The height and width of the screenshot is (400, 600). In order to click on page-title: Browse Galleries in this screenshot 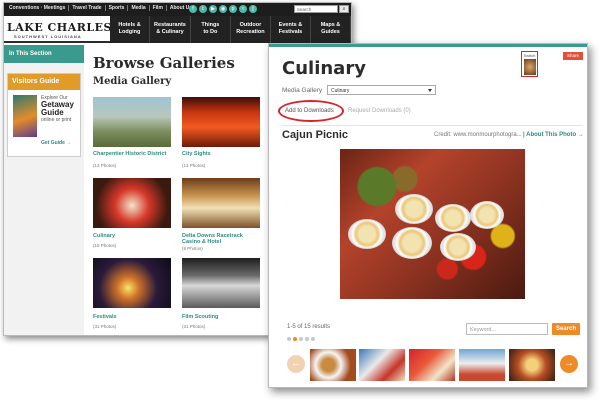, I will do `click(164, 63)`.